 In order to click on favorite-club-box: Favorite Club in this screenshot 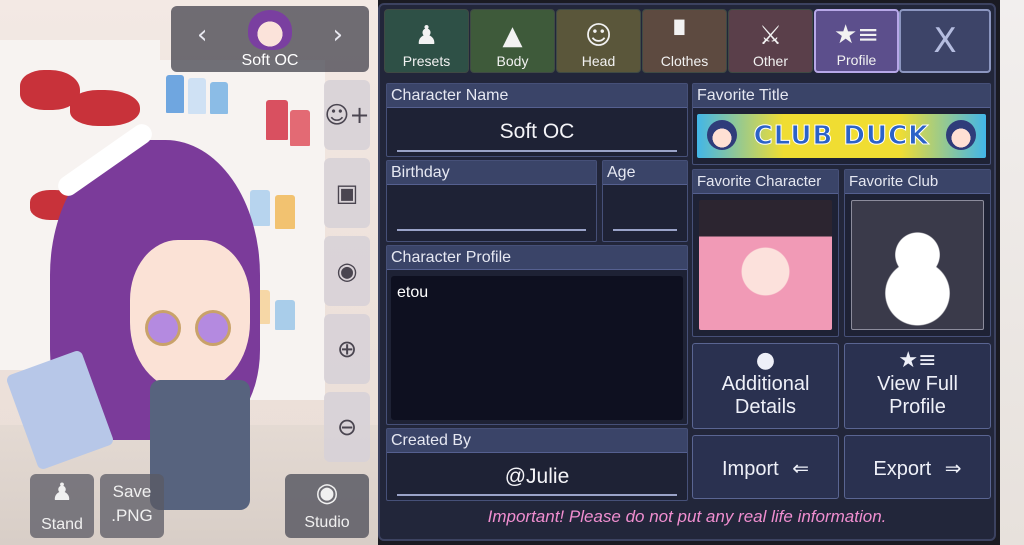, I will do `click(917, 253)`.